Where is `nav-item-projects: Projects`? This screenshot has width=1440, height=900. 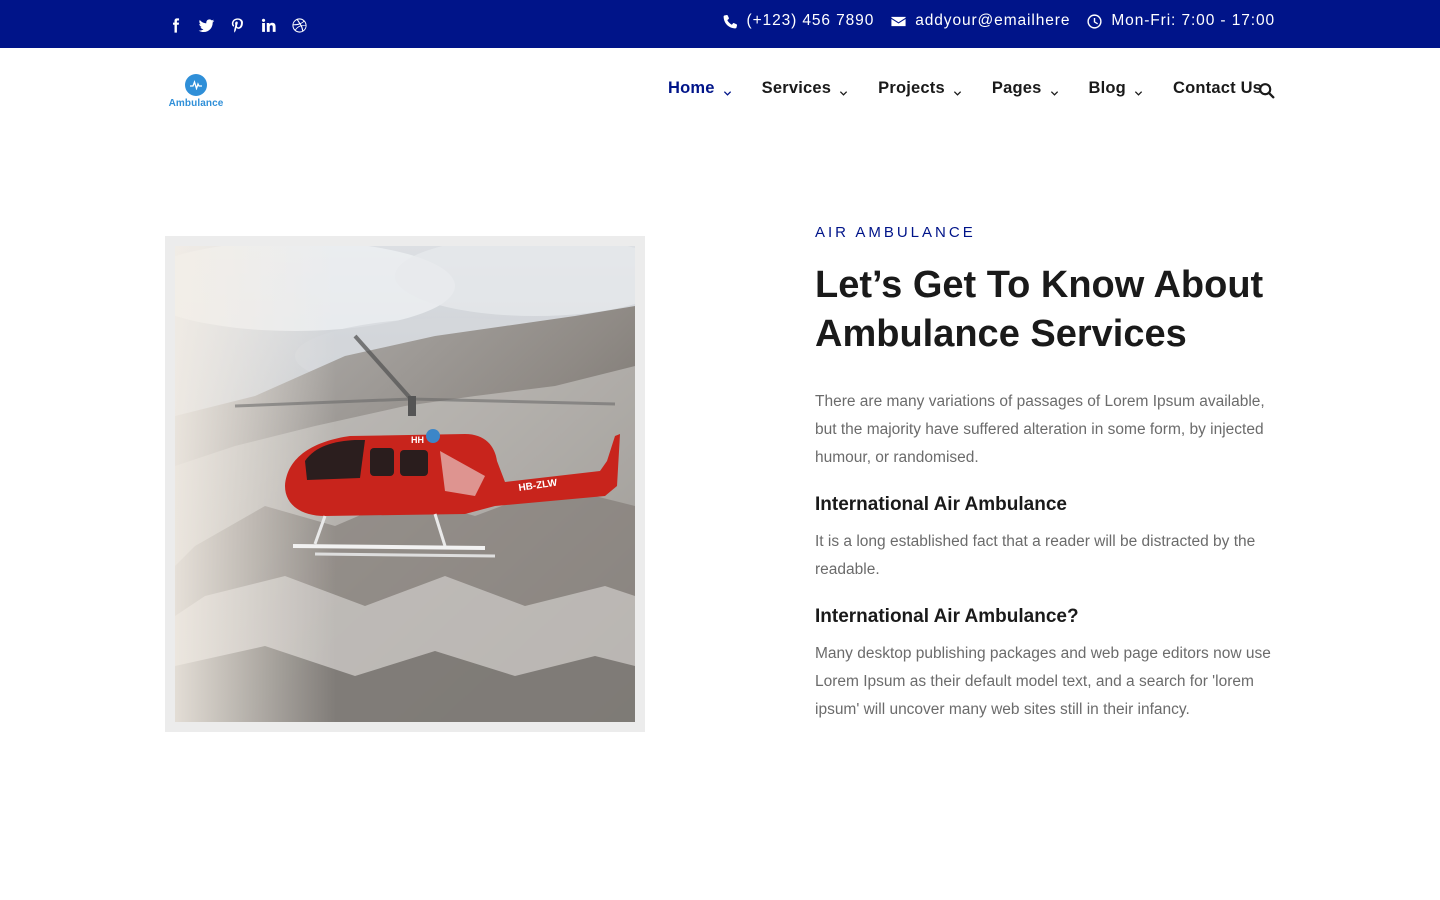 nav-item-projects: Projects is located at coordinates (920, 88).